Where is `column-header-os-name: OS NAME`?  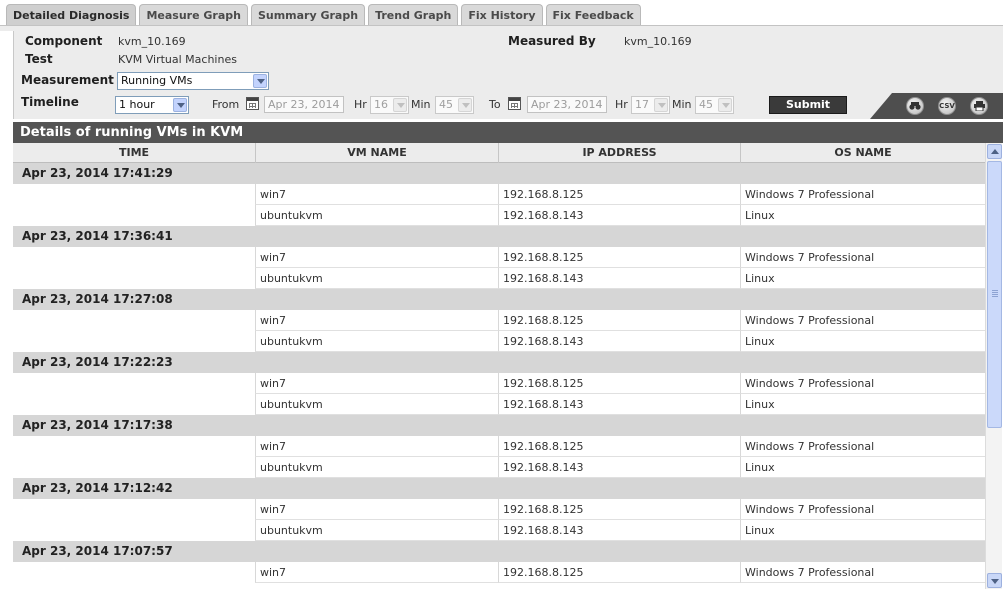
column-header-os-name: OS NAME is located at coordinates (862, 153).